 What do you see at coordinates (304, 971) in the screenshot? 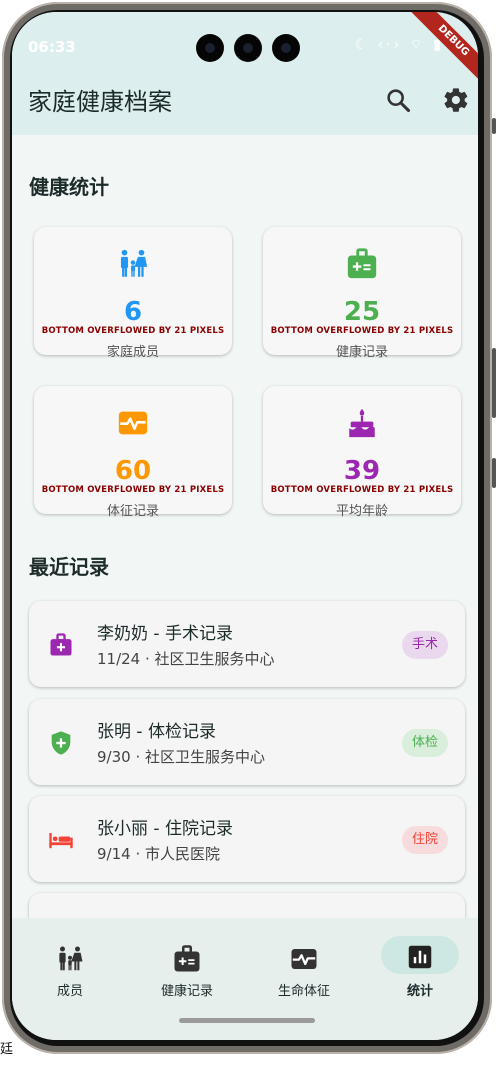
I see `nav-item-vitals: 生命体征` at bounding box center [304, 971].